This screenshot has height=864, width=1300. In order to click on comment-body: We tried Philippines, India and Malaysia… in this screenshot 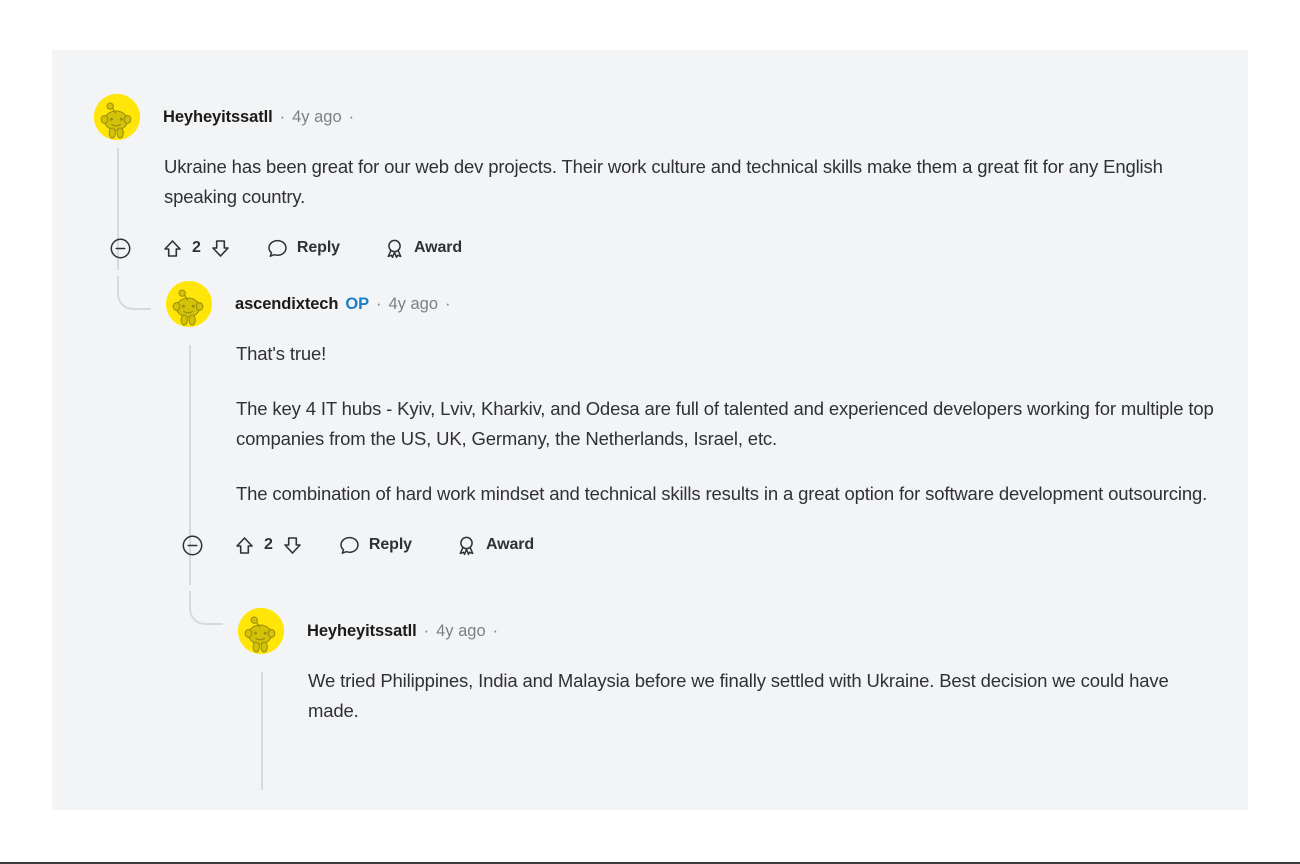, I will do `click(763, 696)`.